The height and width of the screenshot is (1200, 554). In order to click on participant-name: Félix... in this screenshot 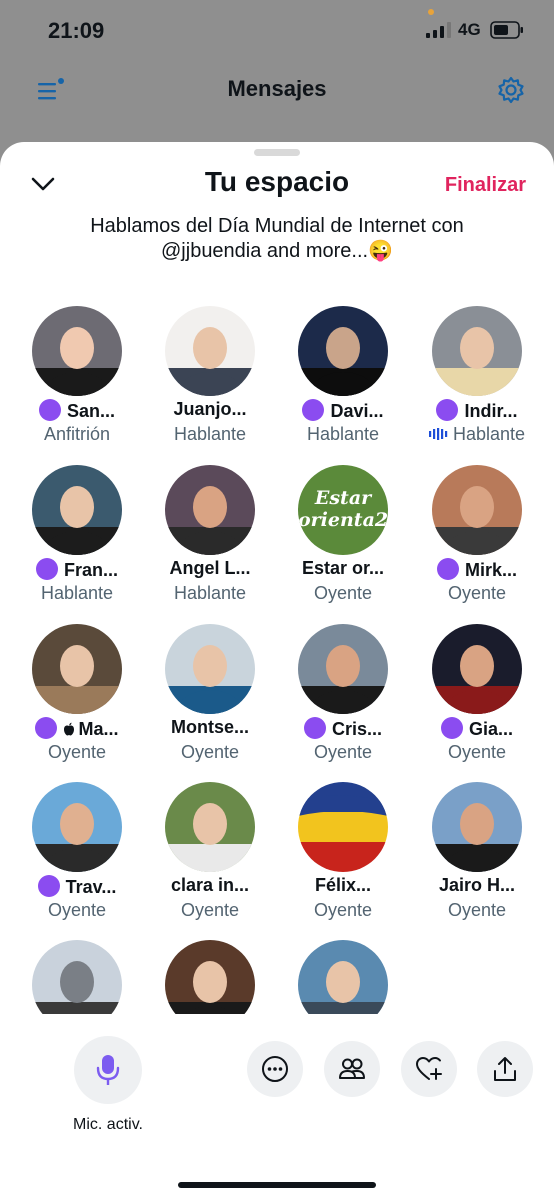, I will do `click(343, 885)`.